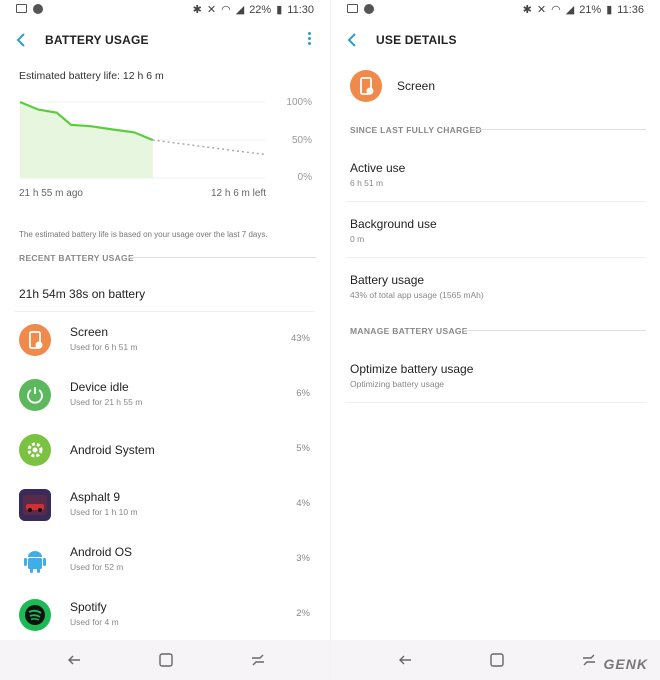 This screenshot has height=680, width=660. Describe the element at coordinates (91, 76) in the screenshot. I see `estimated-battery-life: Estimated battery life: 12 h 6 m` at that location.